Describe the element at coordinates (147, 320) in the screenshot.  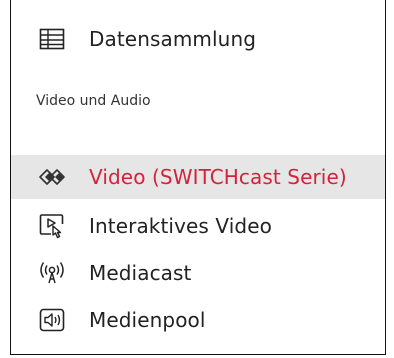
I see `menu-item-label: Medienpool` at that location.